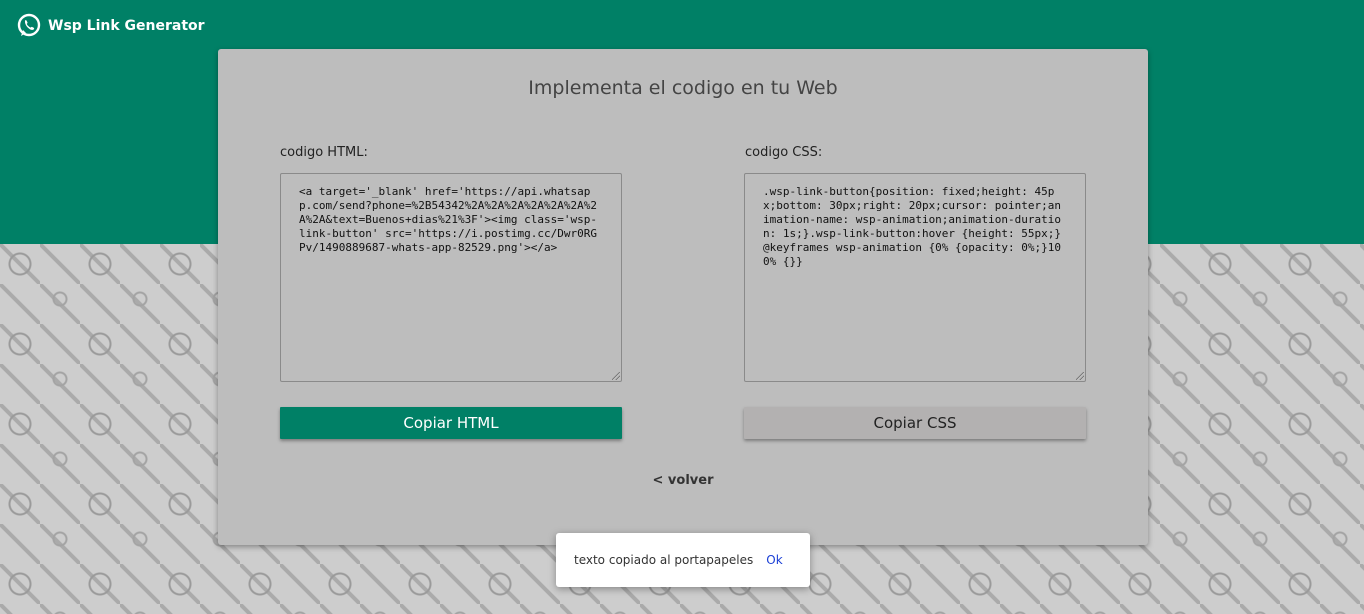  Describe the element at coordinates (324, 152) in the screenshot. I see `html-code-label: codigo HTML:` at that location.